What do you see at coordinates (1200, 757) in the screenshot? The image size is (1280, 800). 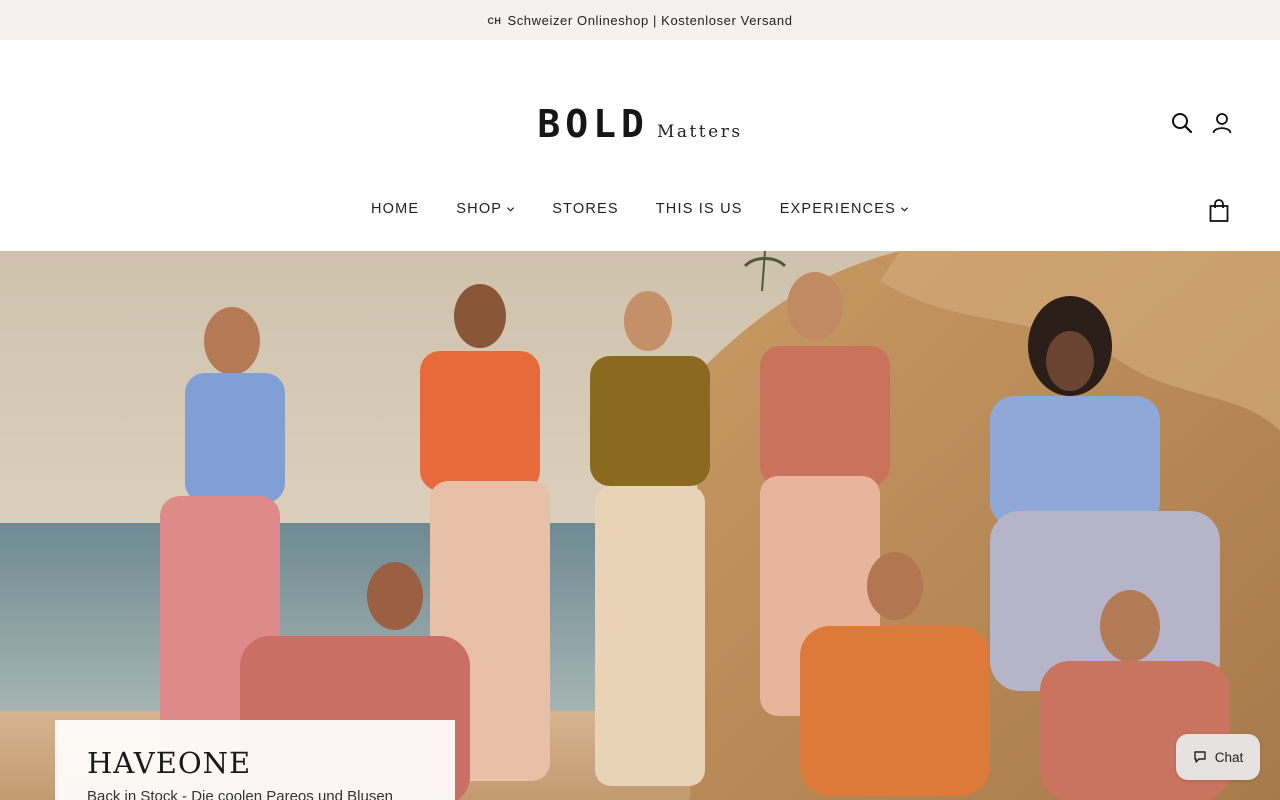 I see `chat-bubble-icon` at bounding box center [1200, 757].